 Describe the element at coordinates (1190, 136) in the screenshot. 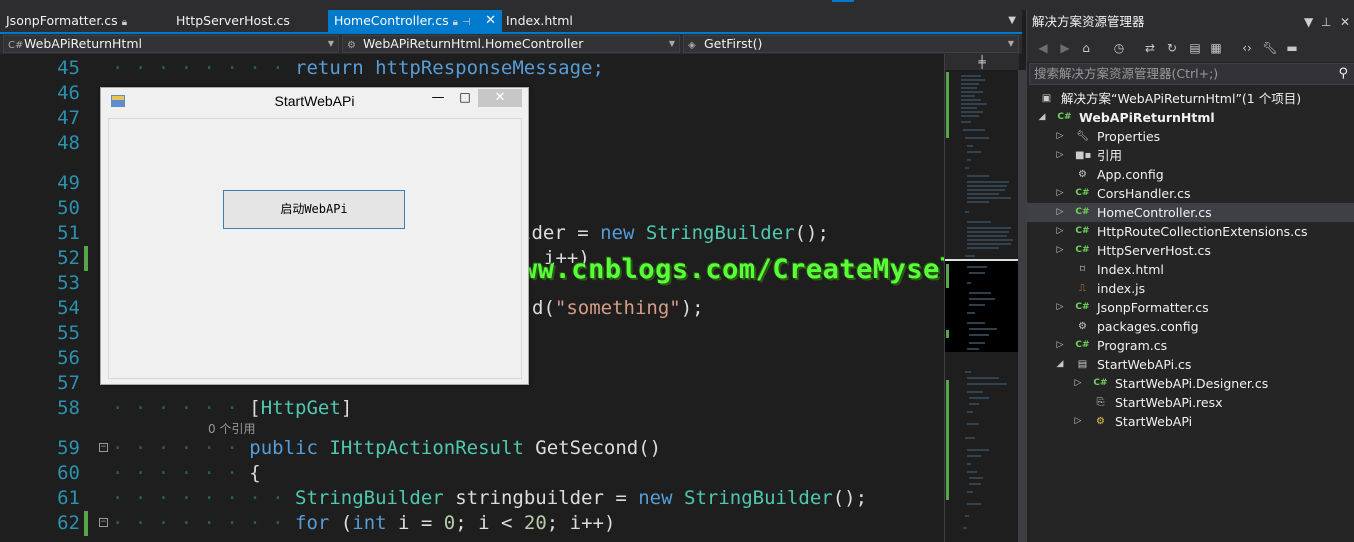

I see `tree-item-properties: ▷ 🔧︎ Properties` at that location.